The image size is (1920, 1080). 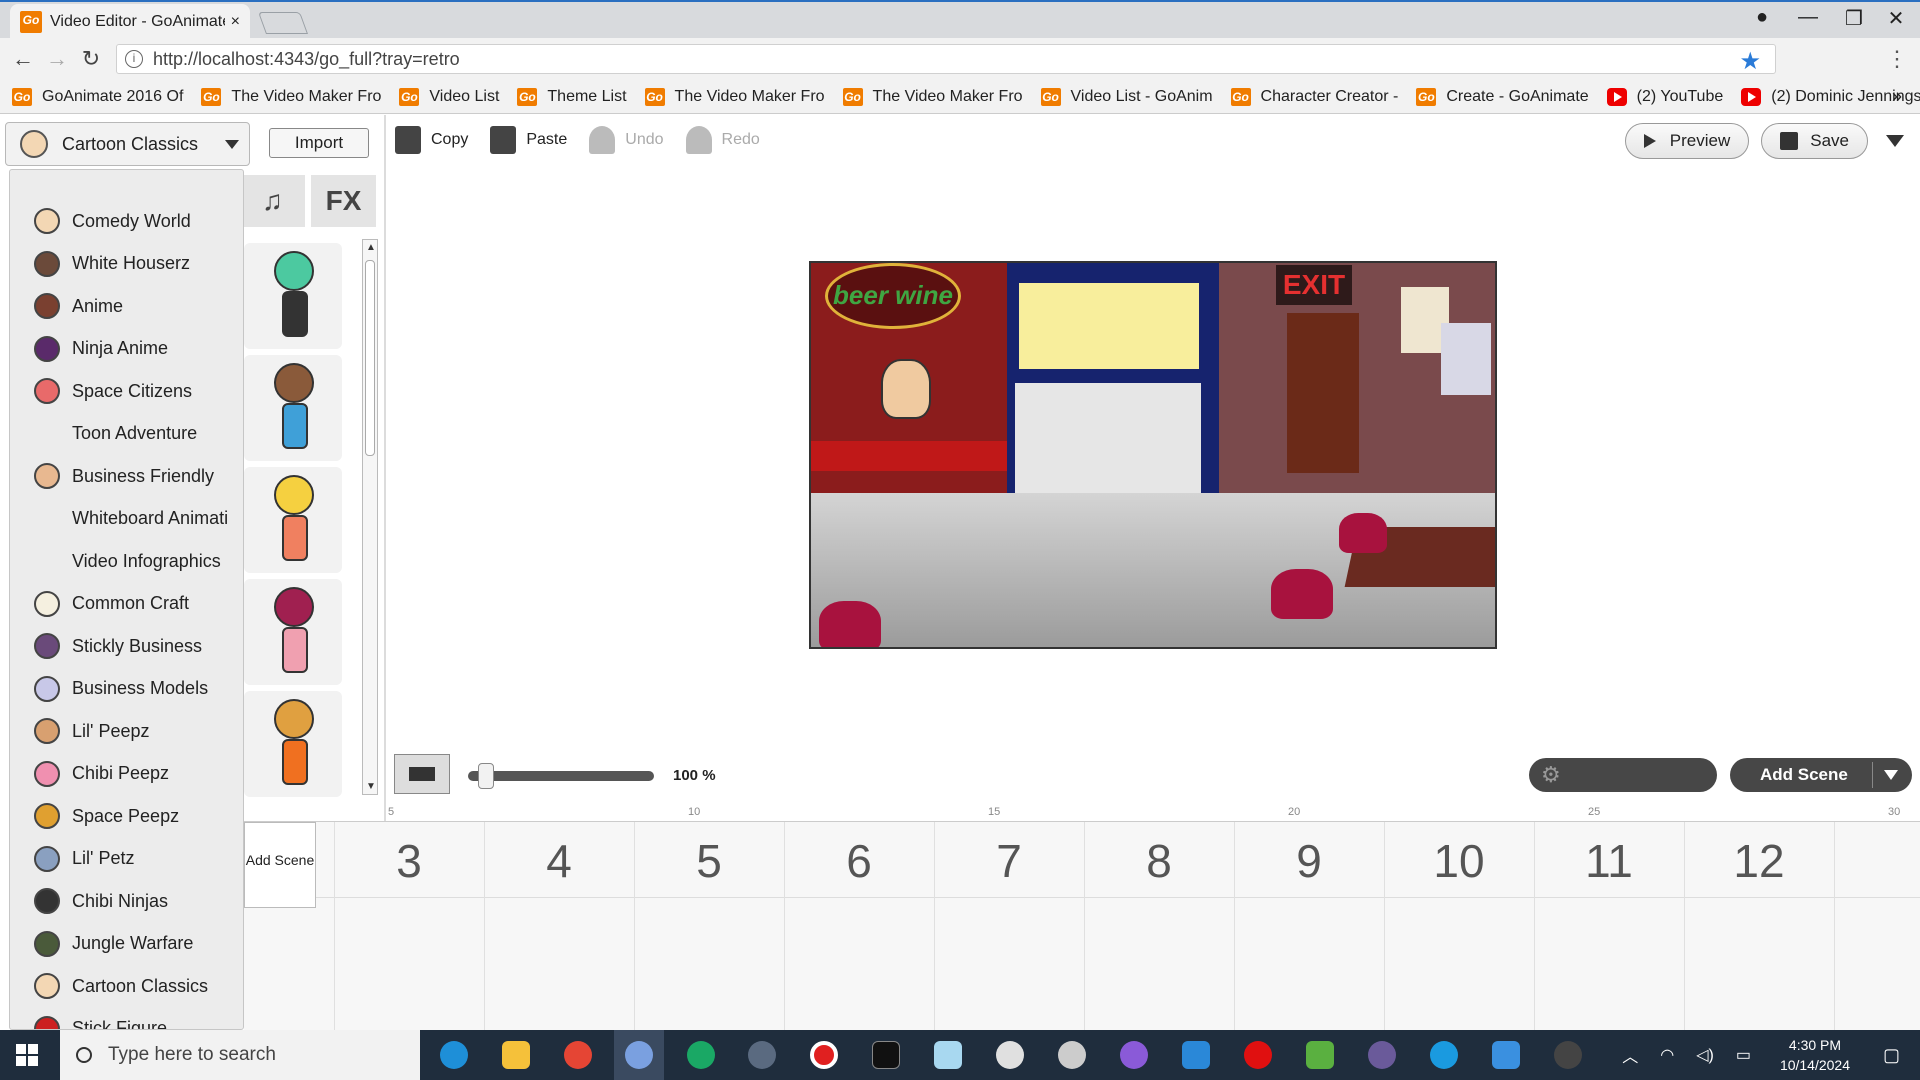 What do you see at coordinates (126, 774) in the screenshot?
I see `theme-menu-item: Chibi Peepz` at bounding box center [126, 774].